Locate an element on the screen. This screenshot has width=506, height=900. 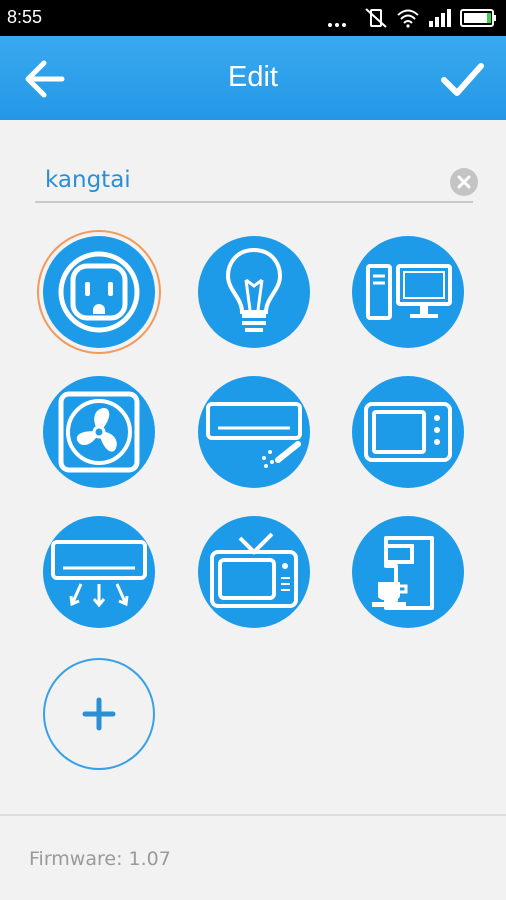
light-bulb-icon-button is located at coordinates (254, 292).